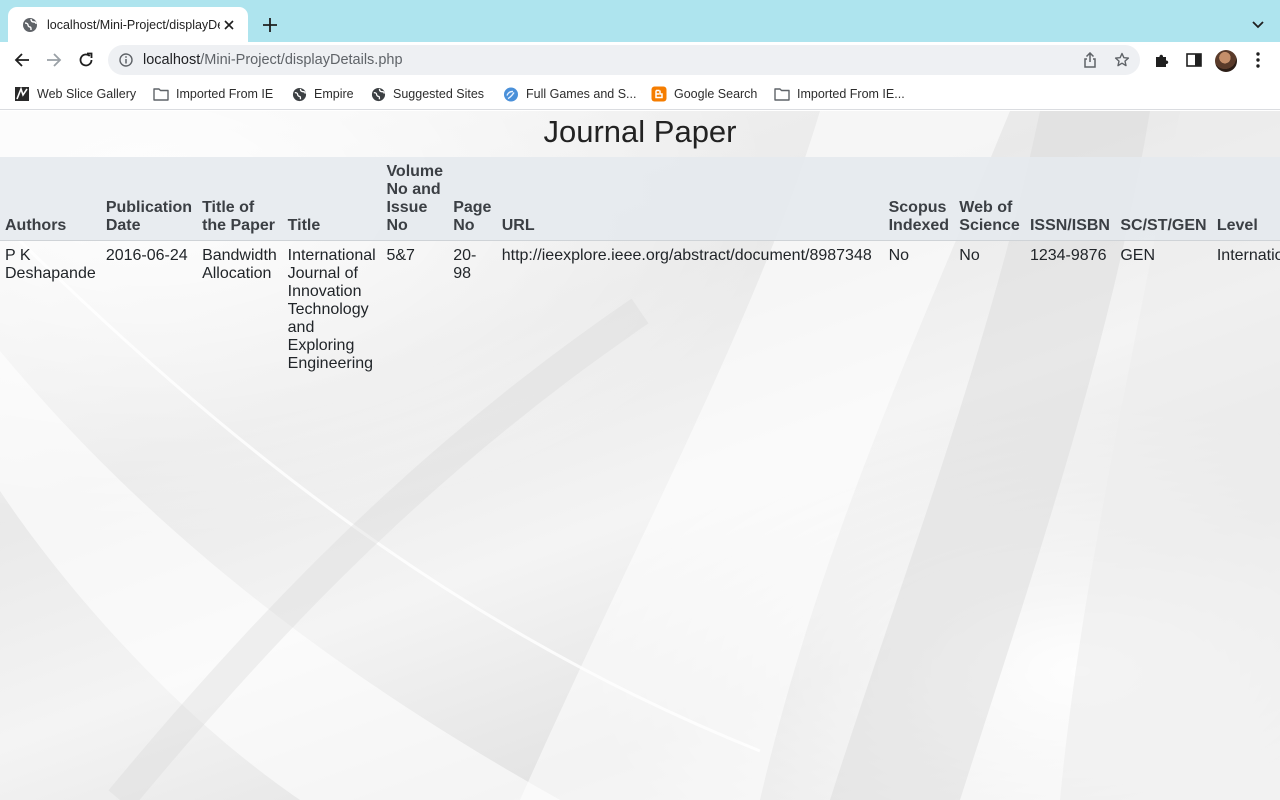  I want to click on bookmark-imported-from-ie: Imported From IE, so click(213, 94).